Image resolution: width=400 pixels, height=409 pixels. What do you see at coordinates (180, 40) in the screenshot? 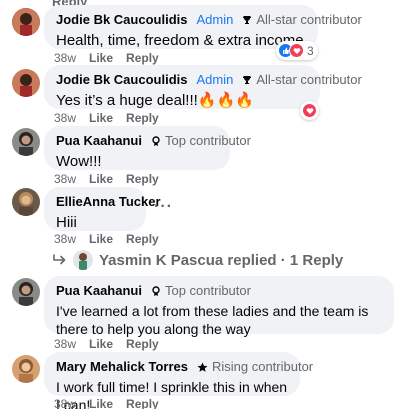
I see `comment-text: Health, time, freedom & extra income` at bounding box center [180, 40].